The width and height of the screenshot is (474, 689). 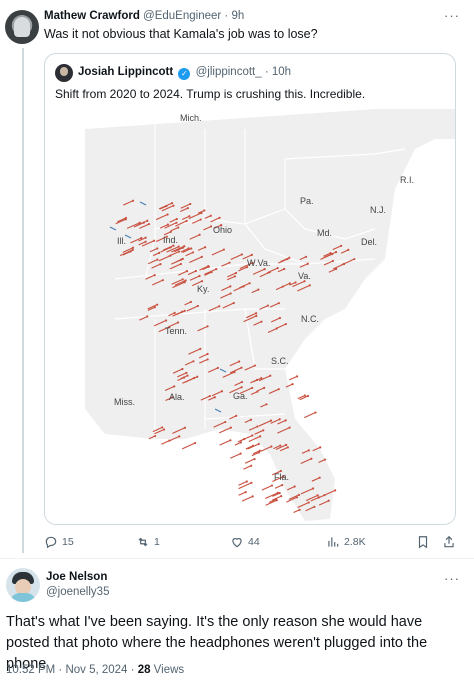 What do you see at coordinates (307, 201) in the screenshot?
I see `label-pa: Pa.` at bounding box center [307, 201].